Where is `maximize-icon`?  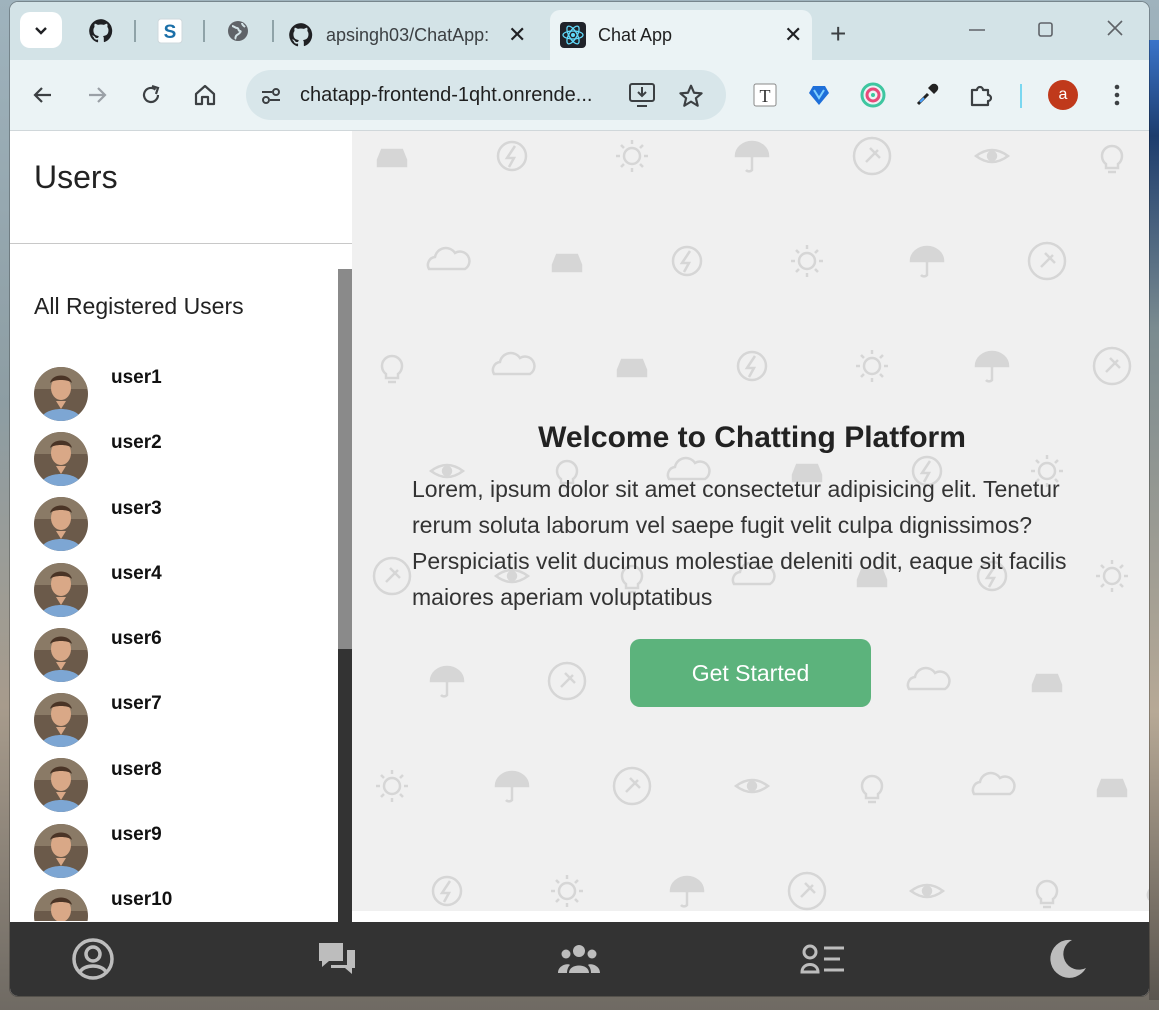
maximize-icon is located at coordinates (1046, 31).